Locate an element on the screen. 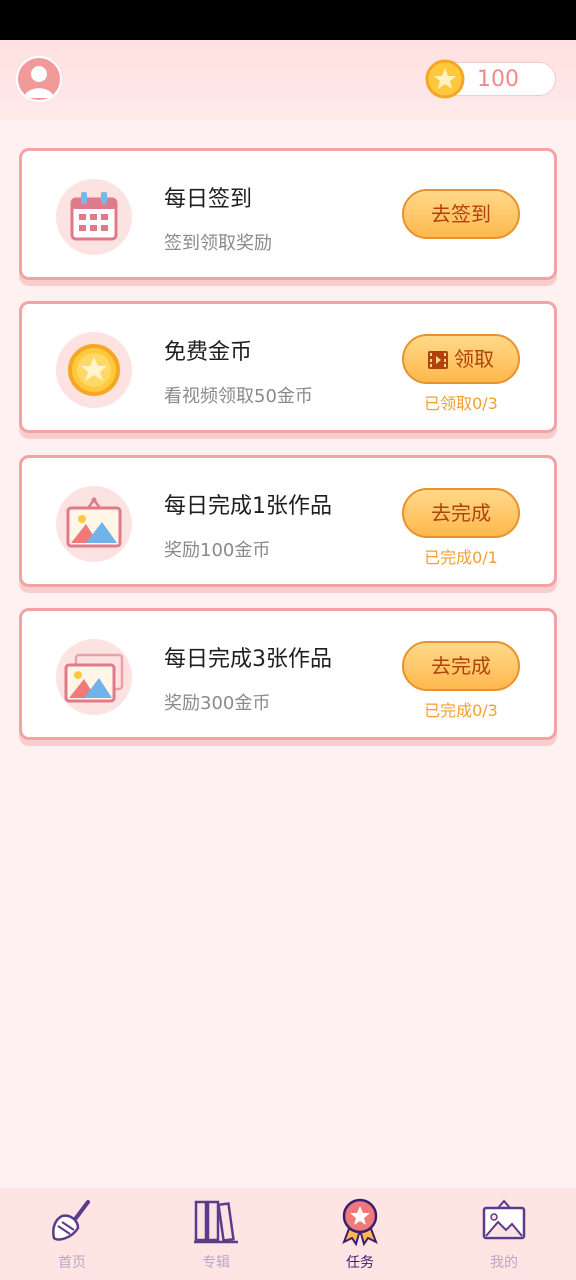 This screenshot has width=576, height=1280. user-avatar-icon is located at coordinates (39, 82).